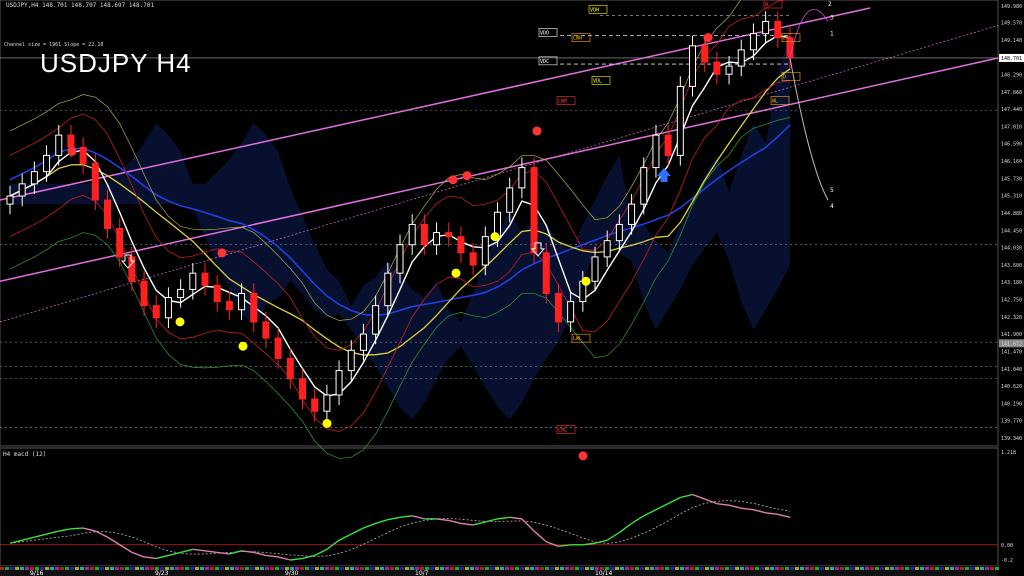 Image resolution: width=1024 pixels, height=576 pixels. Describe the element at coordinates (1011, 7) in the screenshot. I see `y-tick-label: 149.980` at that location.